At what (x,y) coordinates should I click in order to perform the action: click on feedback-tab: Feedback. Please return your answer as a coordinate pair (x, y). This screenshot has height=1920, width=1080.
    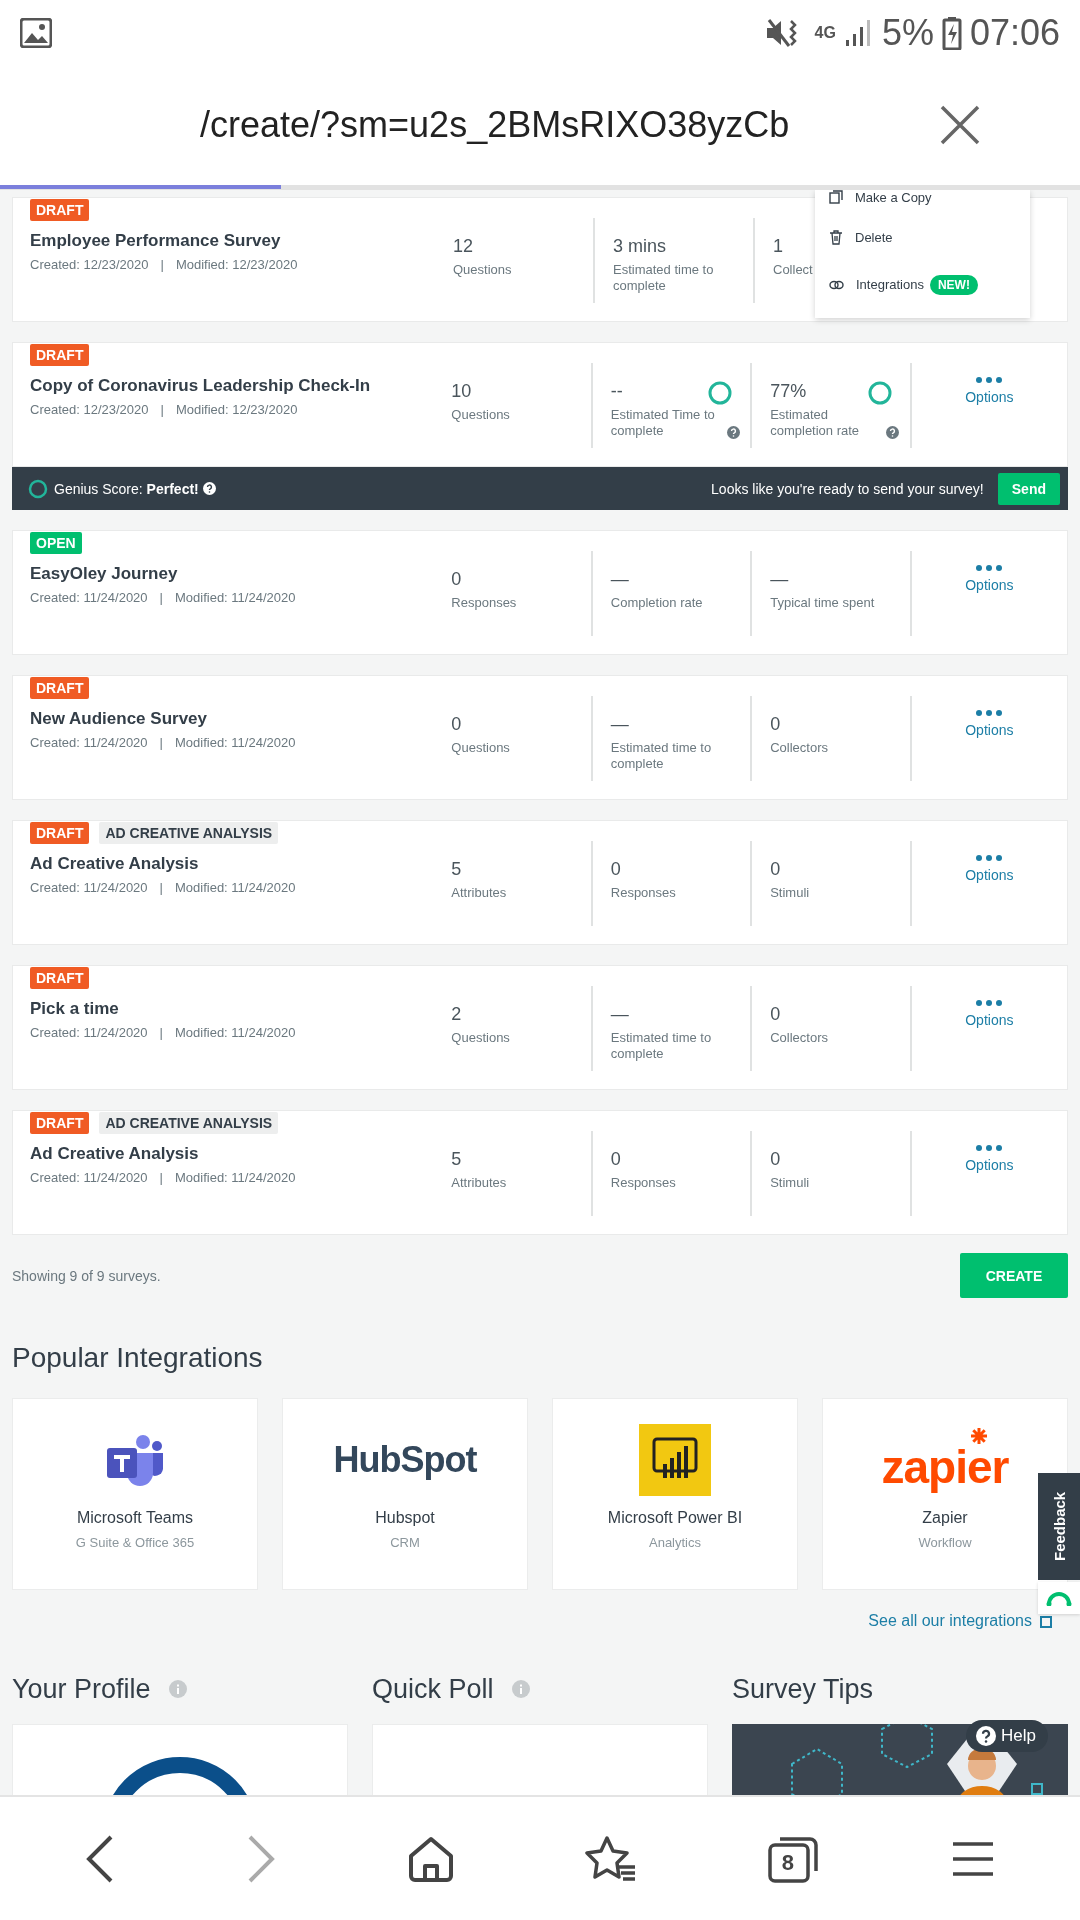
    Looking at the image, I should click on (1059, 1526).